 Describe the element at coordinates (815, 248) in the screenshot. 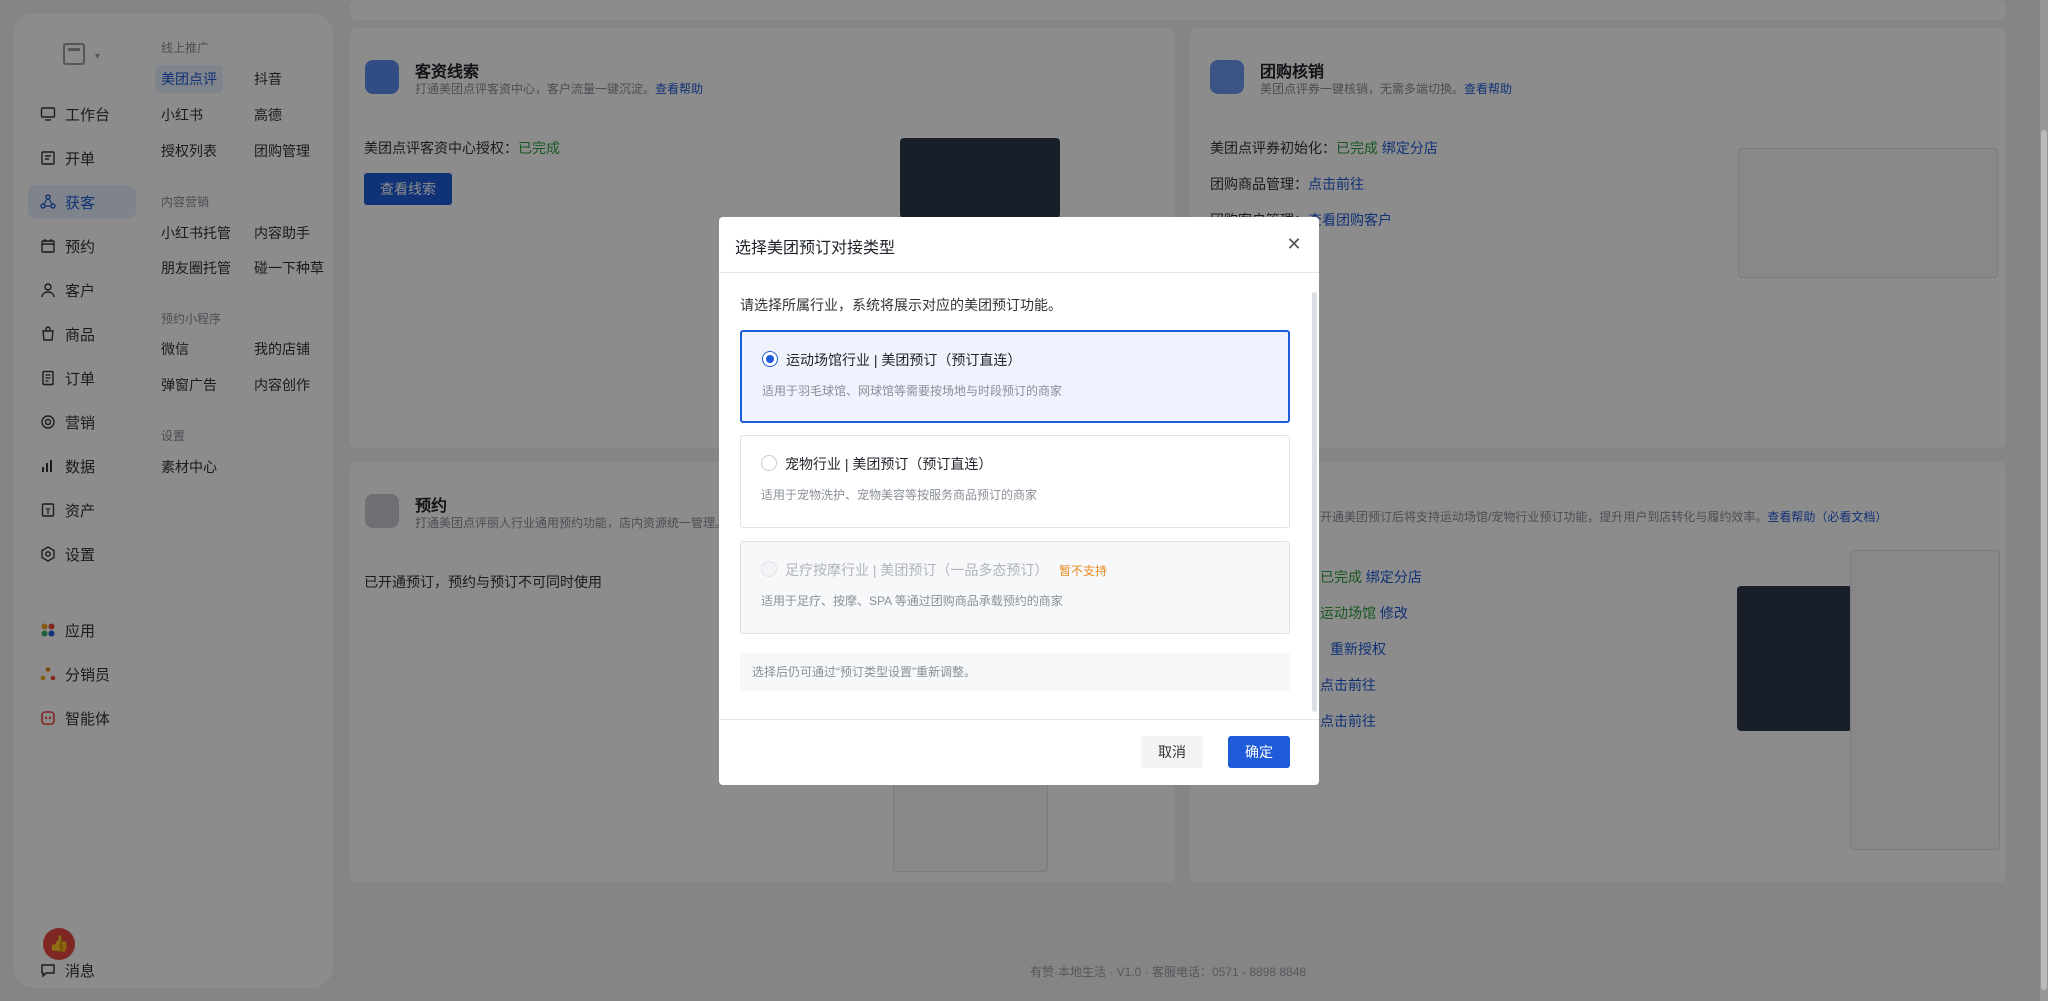

I see `dialog-title: 选择美团预订对接类型` at that location.